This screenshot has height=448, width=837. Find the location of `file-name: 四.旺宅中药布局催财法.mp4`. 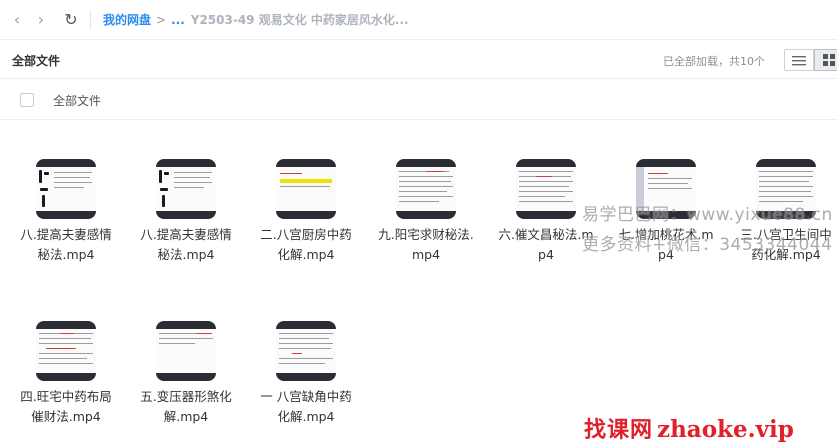

file-name: 四.旺宅中药布局催财法.mp4 is located at coordinates (66, 406).